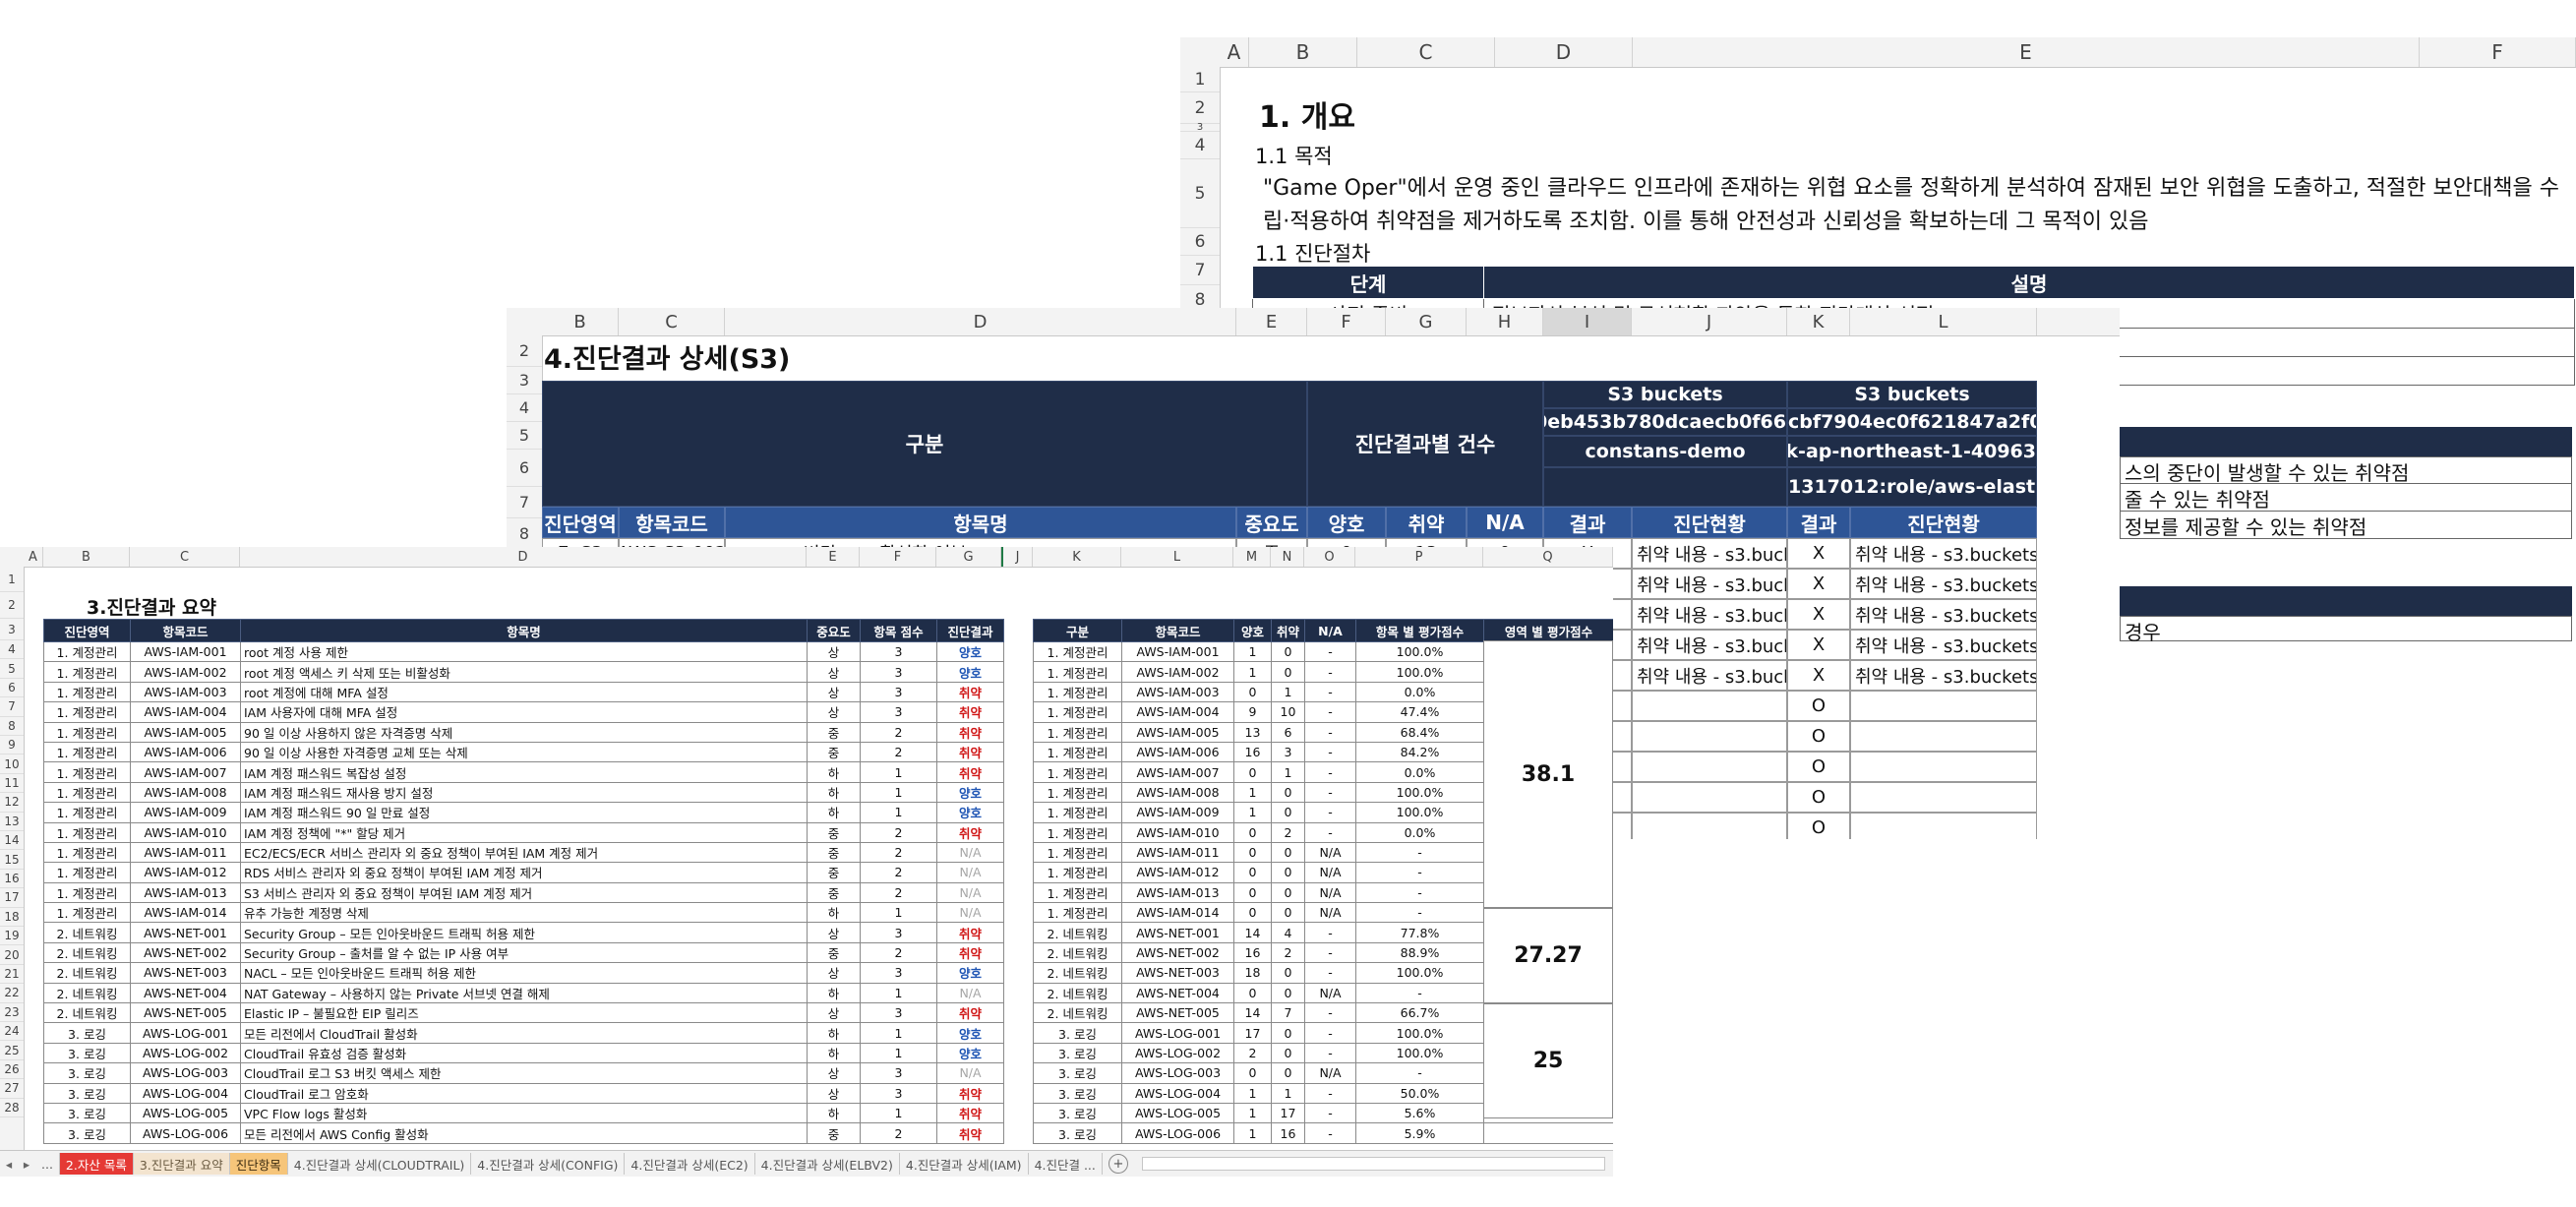  Describe the element at coordinates (12, 880) in the screenshot. I see `row-header: 16` at that location.